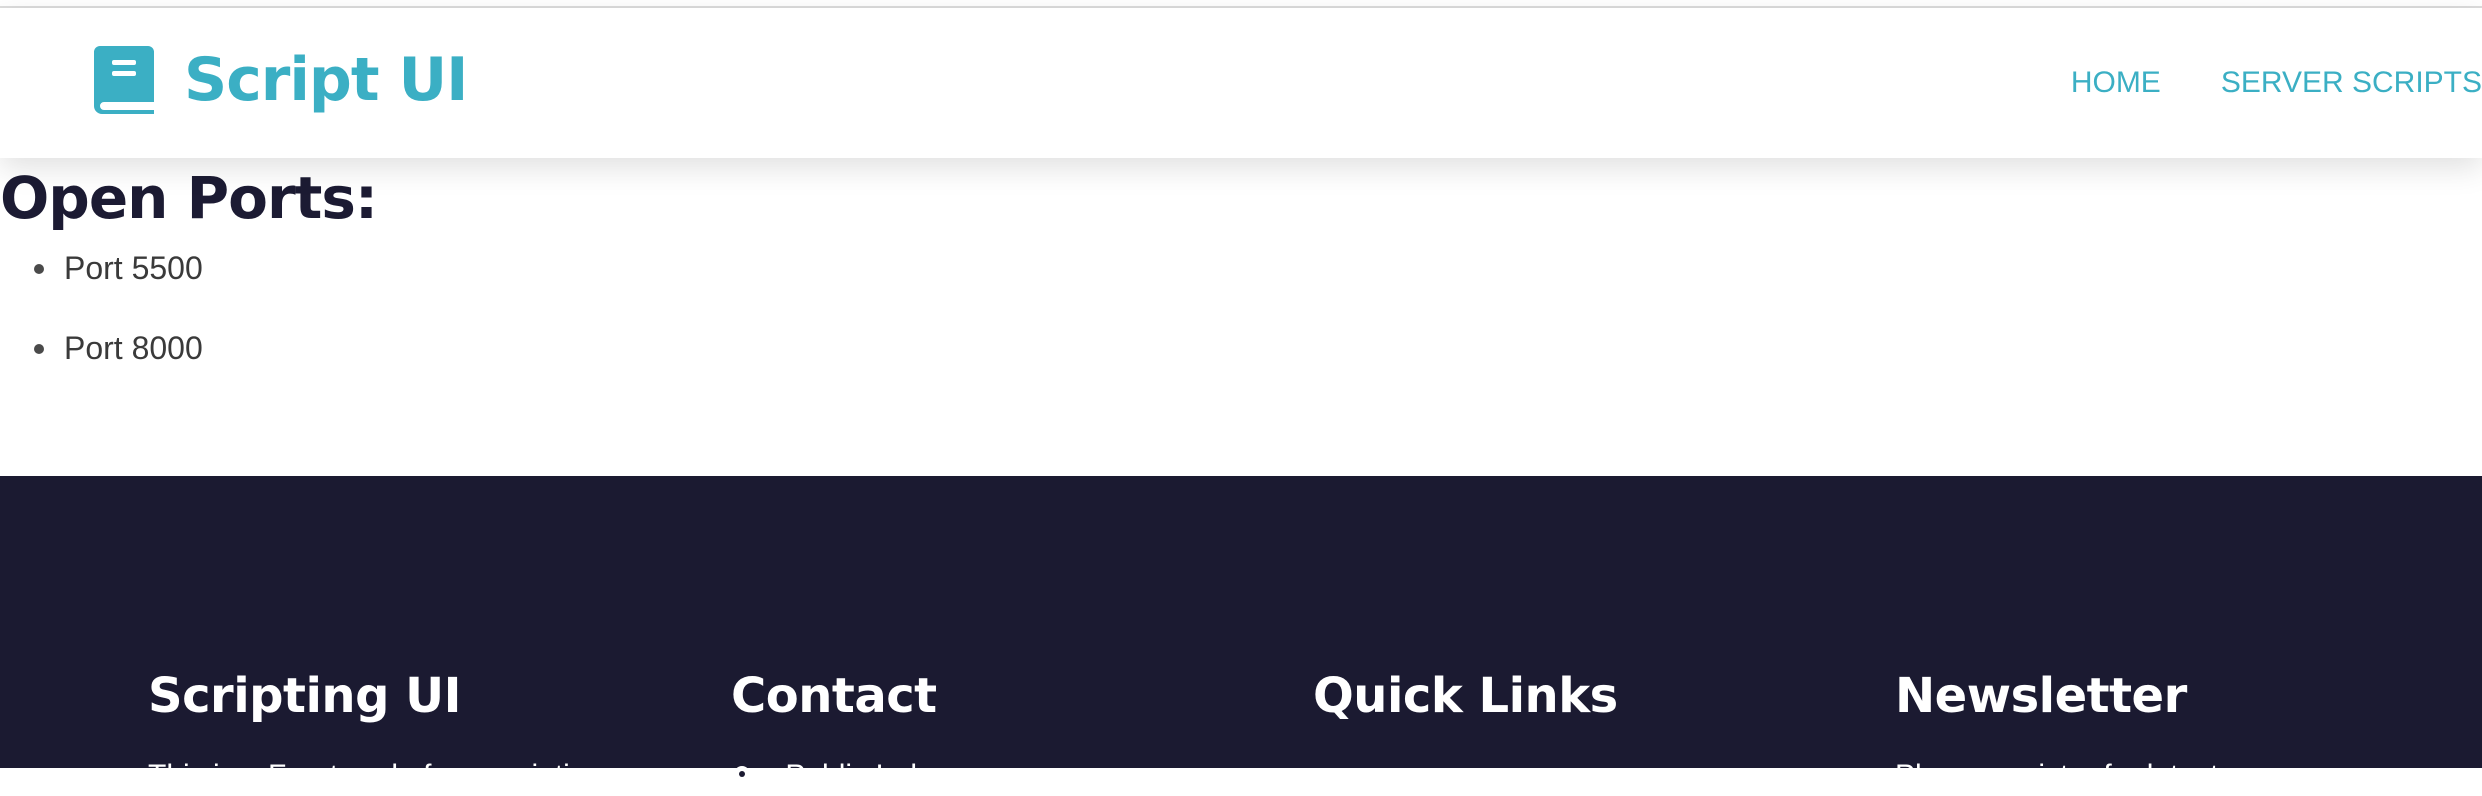  Describe the element at coordinates (133, 268) in the screenshot. I see `port-label: Port 5500` at that location.